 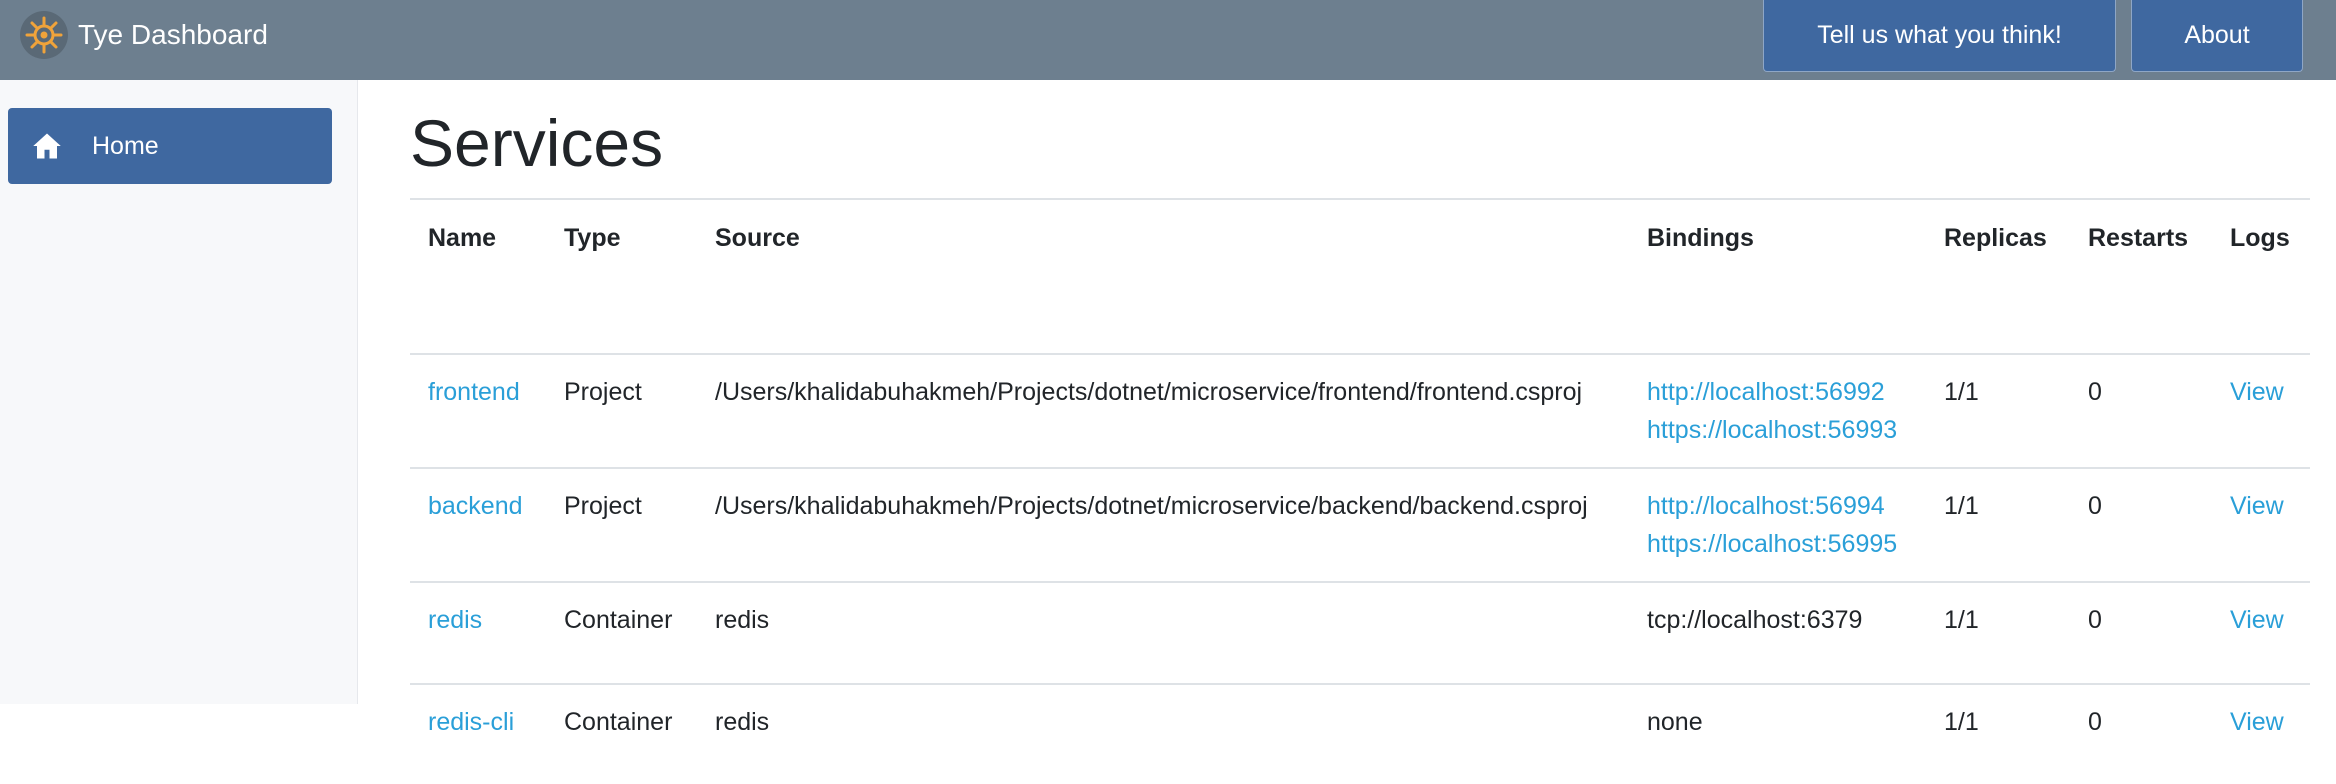 I want to click on column-header-type: Type, so click(x=592, y=238).